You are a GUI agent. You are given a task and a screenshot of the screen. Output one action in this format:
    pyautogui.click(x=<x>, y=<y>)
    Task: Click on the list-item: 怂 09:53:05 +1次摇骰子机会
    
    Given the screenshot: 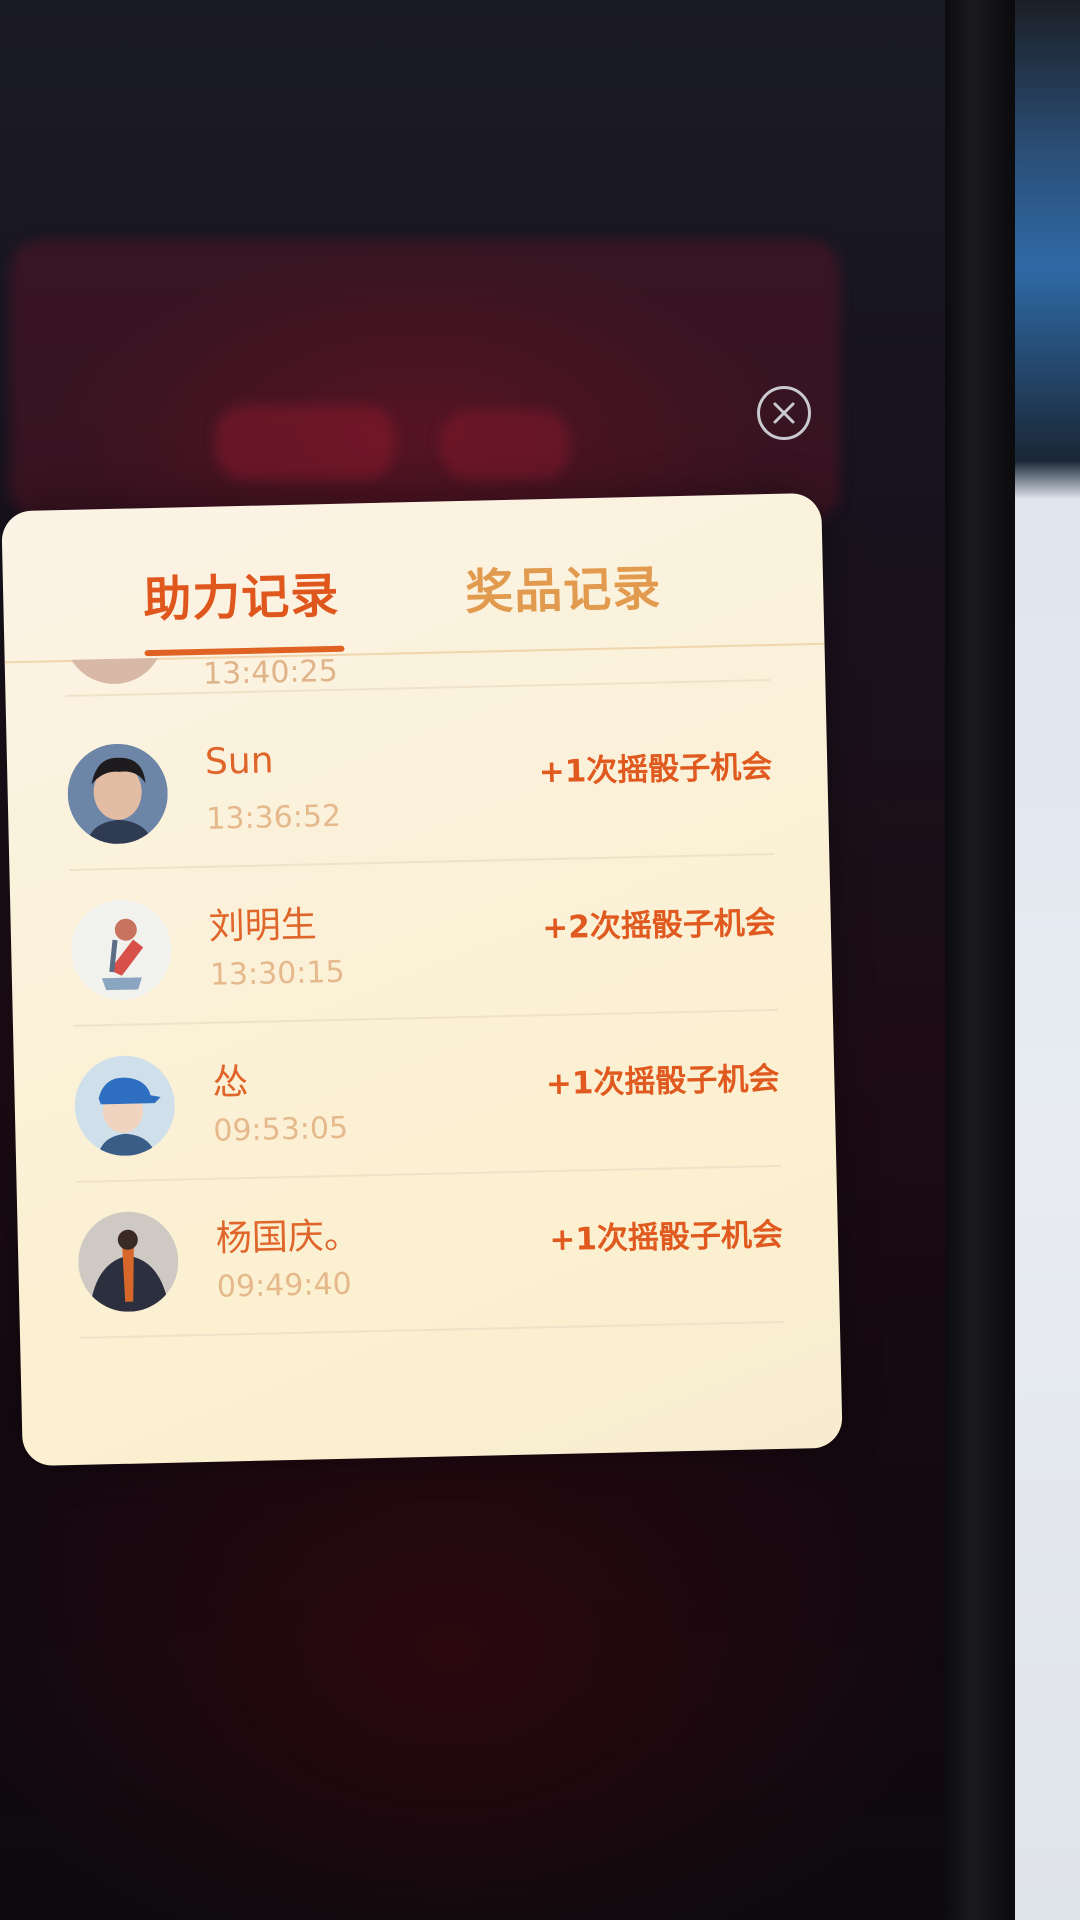 What is the action you would take?
    pyautogui.click(x=424, y=1097)
    